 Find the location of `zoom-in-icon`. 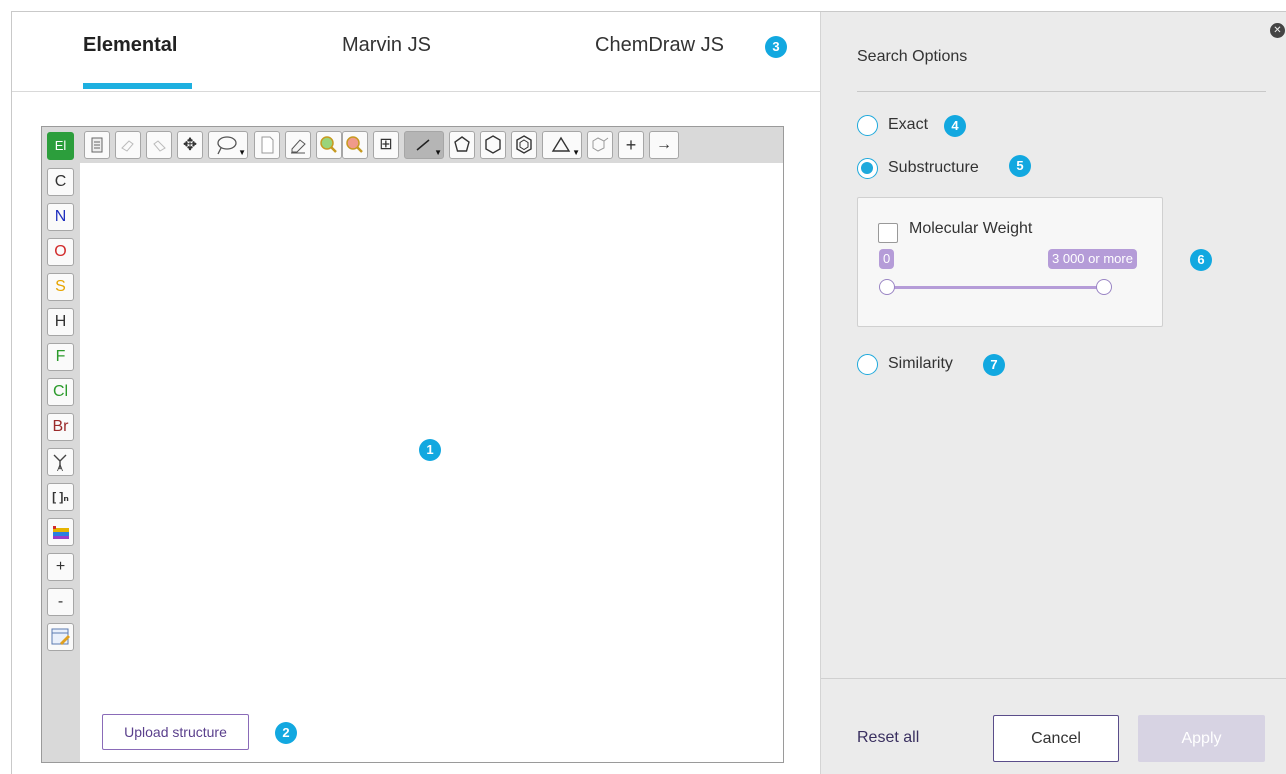

zoom-in-icon is located at coordinates (329, 145).